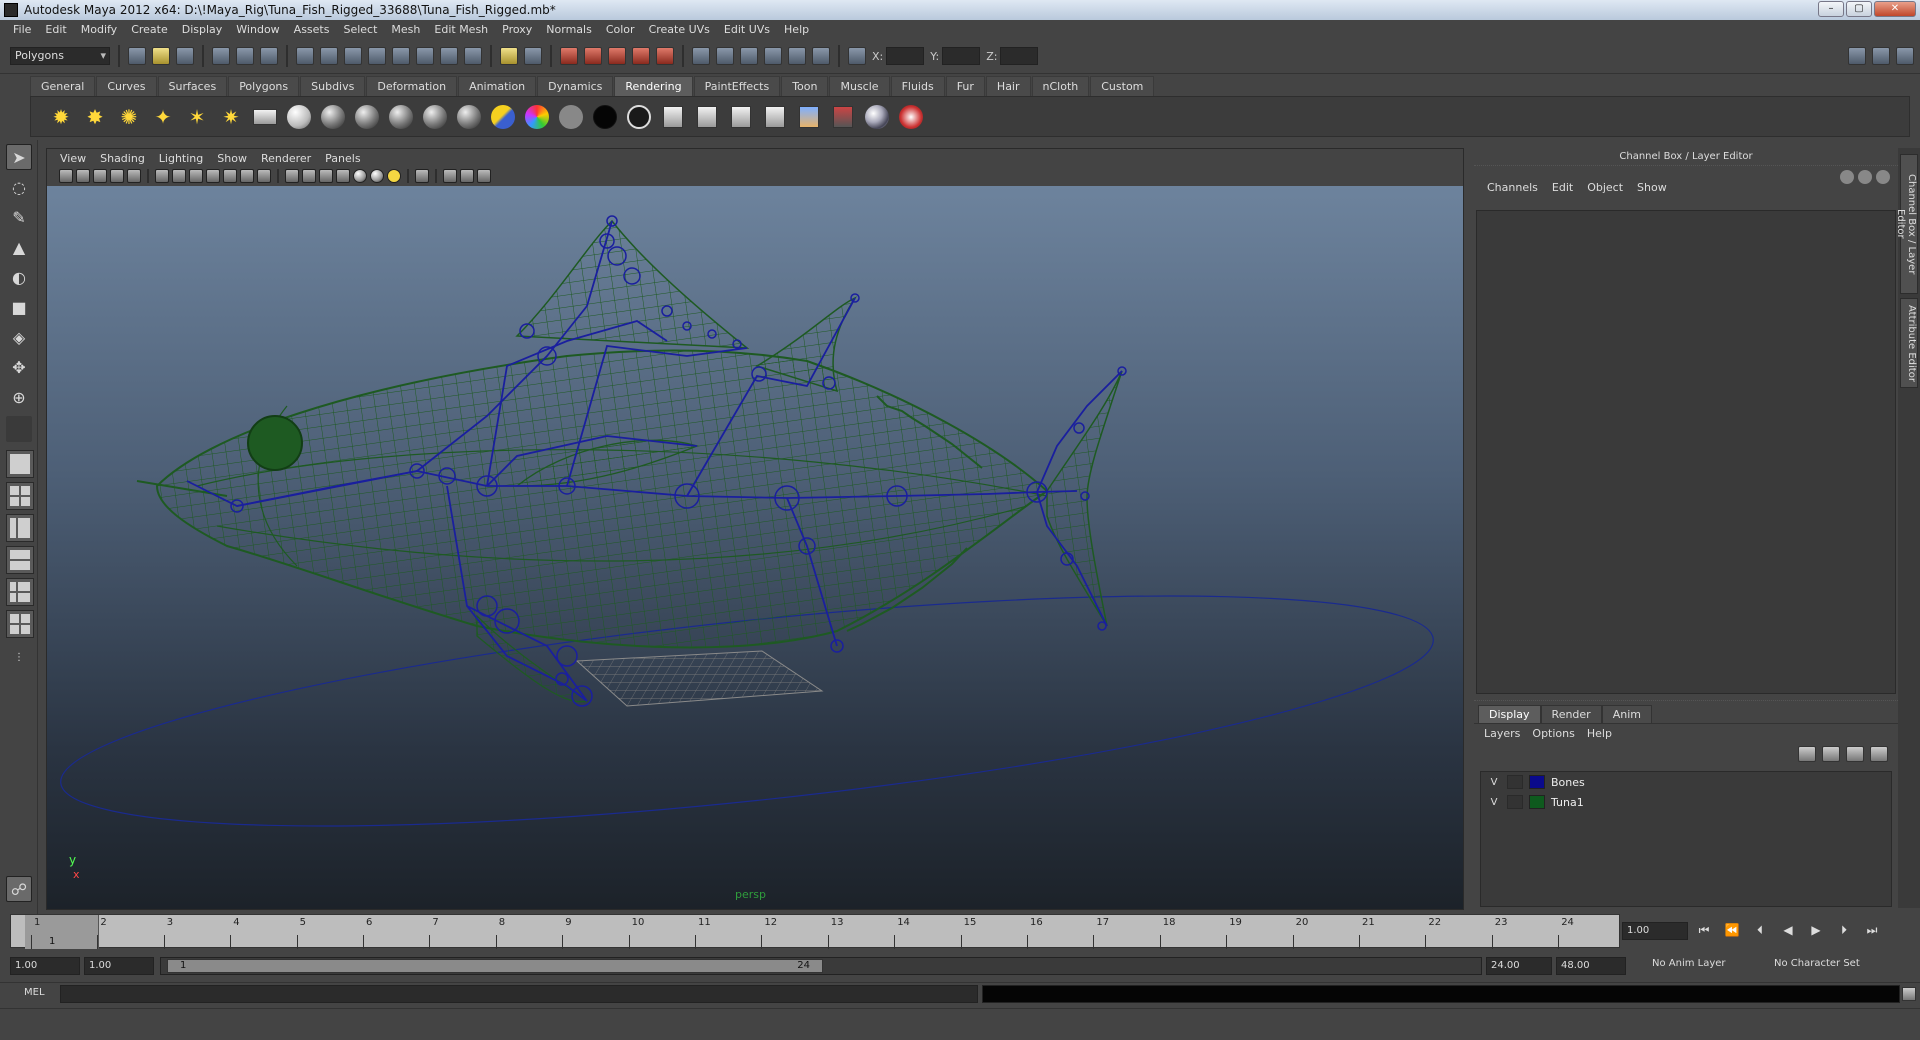 The image size is (1920, 1040). Describe the element at coordinates (161, 56) in the screenshot. I see `open-scene-icon` at that location.